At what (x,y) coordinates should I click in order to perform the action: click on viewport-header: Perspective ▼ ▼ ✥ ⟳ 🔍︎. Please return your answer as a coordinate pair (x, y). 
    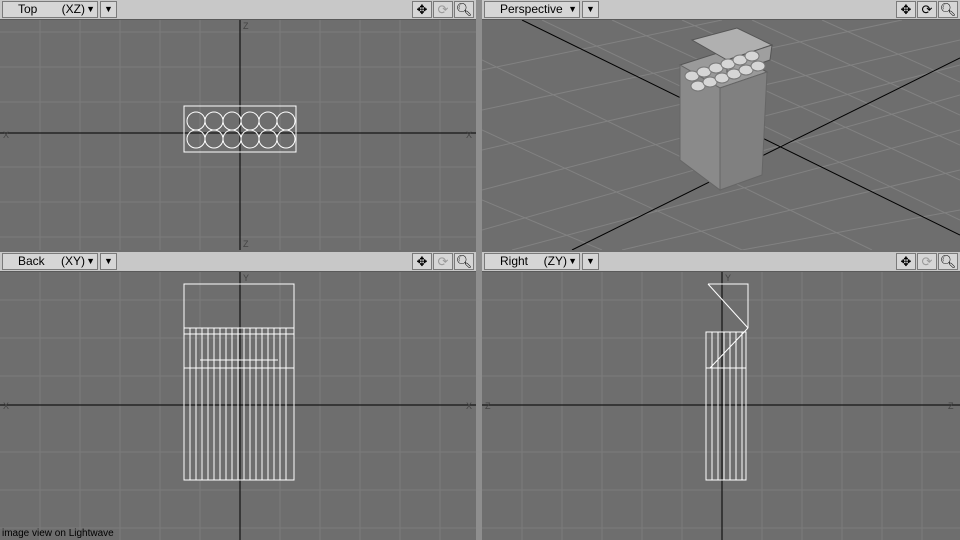
    Looking at the image, I should click on (721, 10).